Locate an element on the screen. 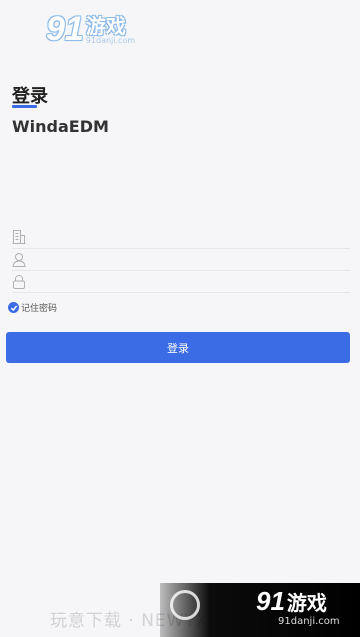 Image resolution: width=360 pixels, height=637 pixels. company-input is located at coordinates (192, 237).